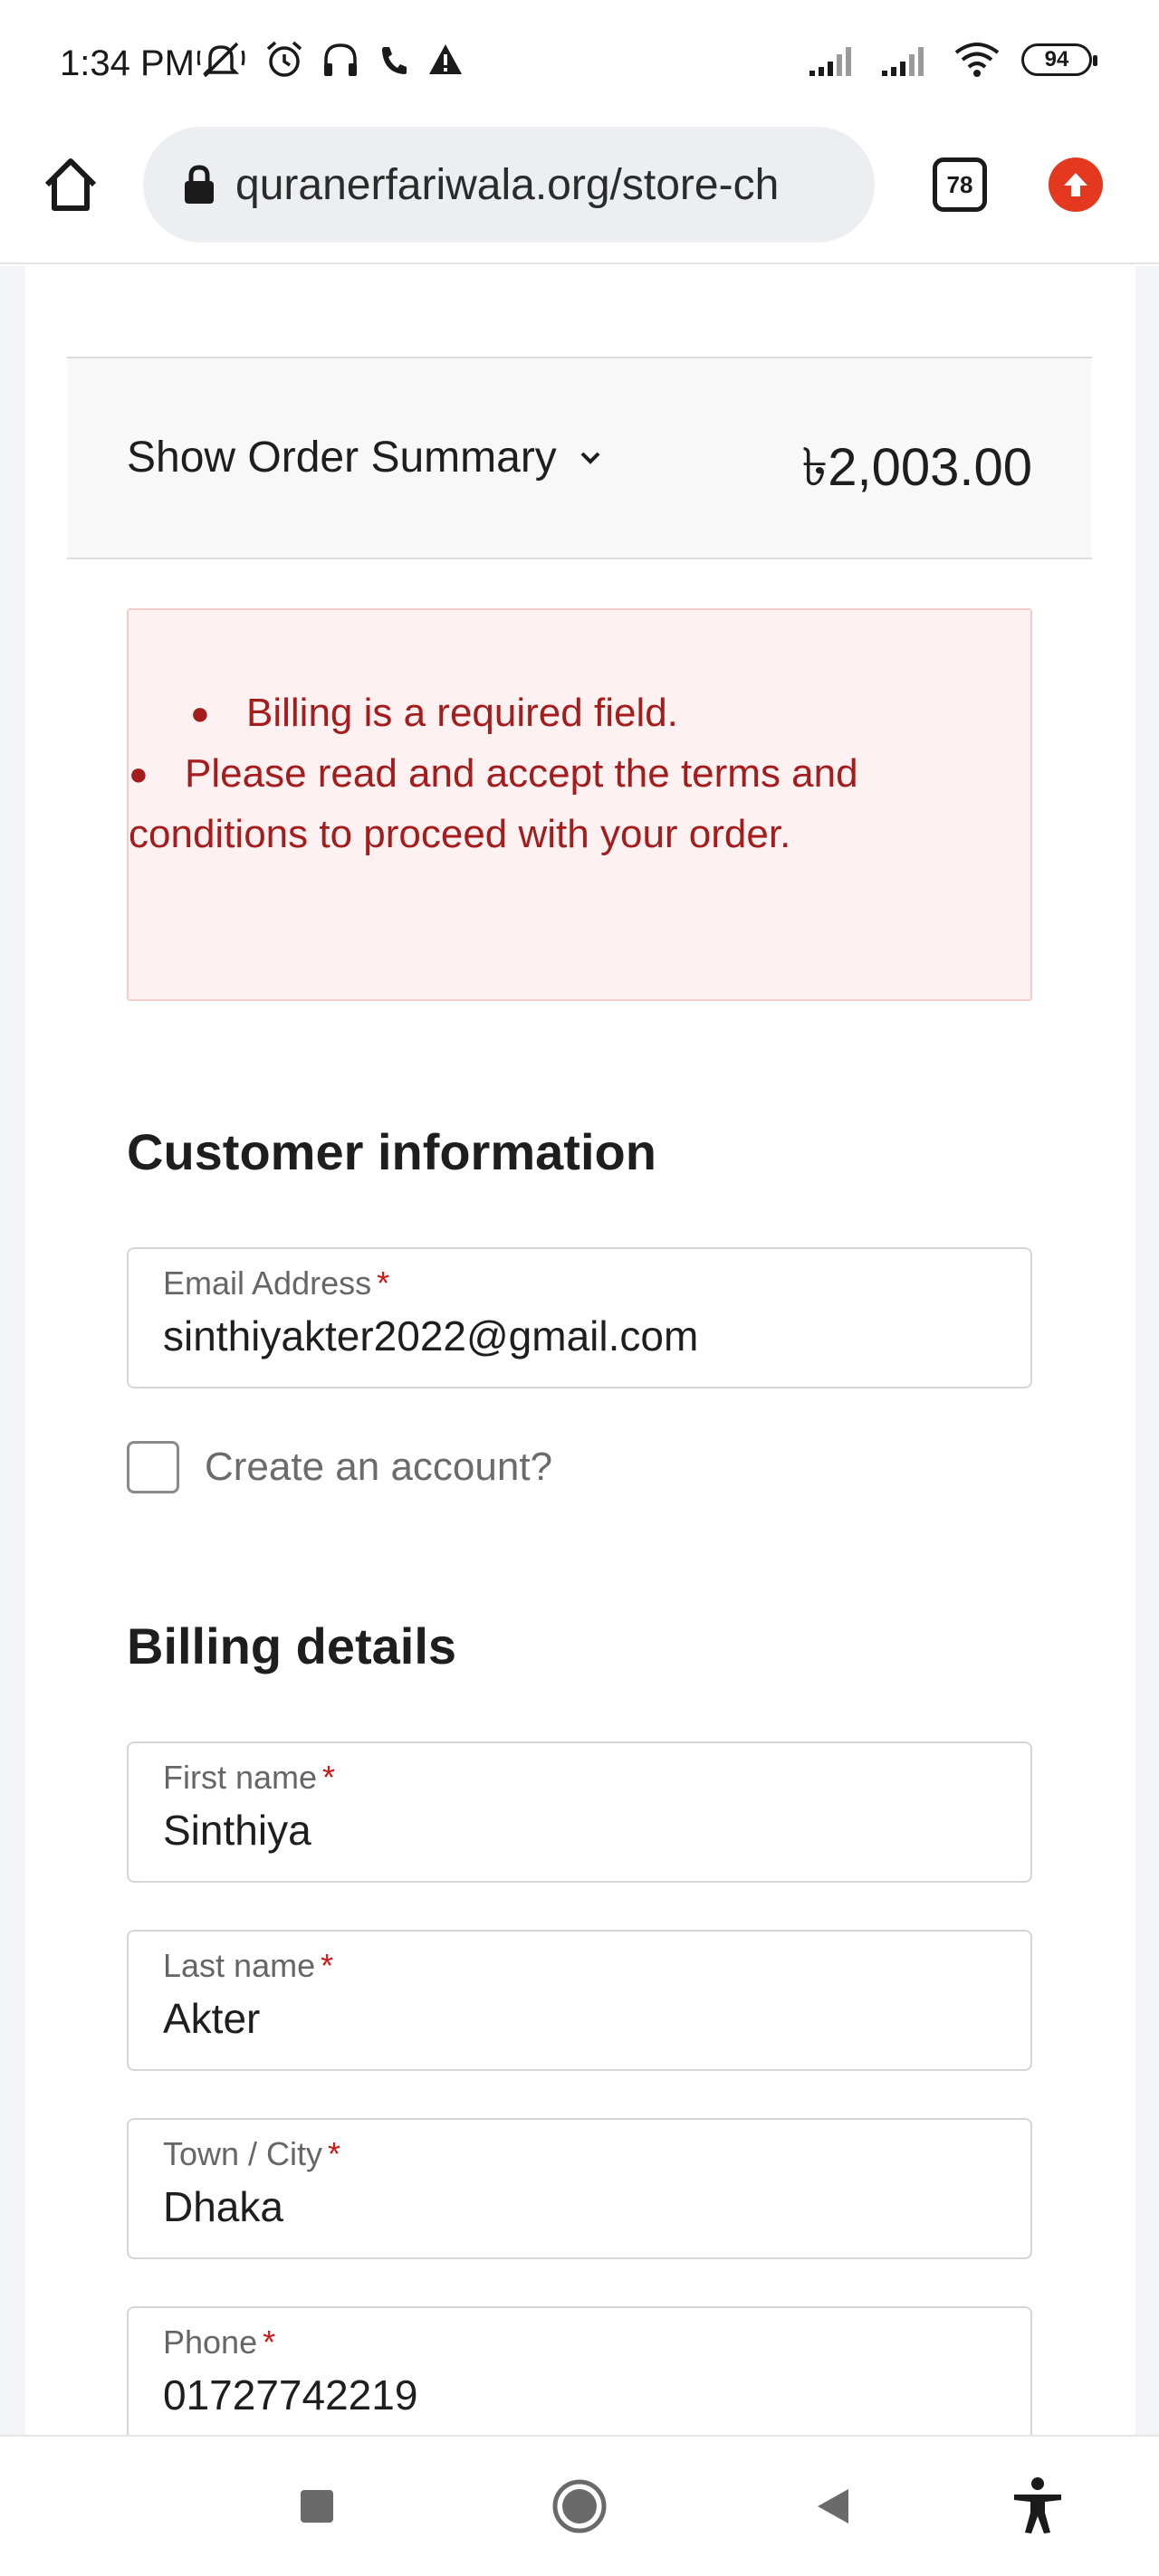 This screenshot has height=2576, width=1159. Describe the element at coordinates (916, 468) in the screenshot. I see `order-total: ৳2,003.00` at that location.